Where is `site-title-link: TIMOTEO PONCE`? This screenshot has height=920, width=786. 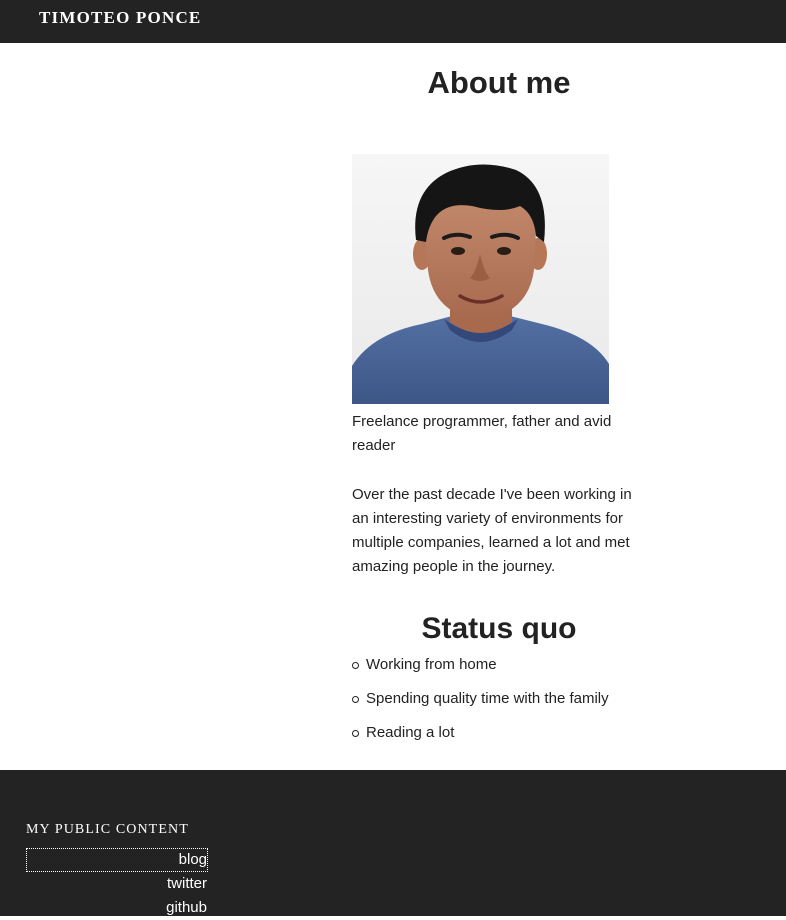
site-title-link: TIMOTEO PONCE is located at coordinates (120, 18).